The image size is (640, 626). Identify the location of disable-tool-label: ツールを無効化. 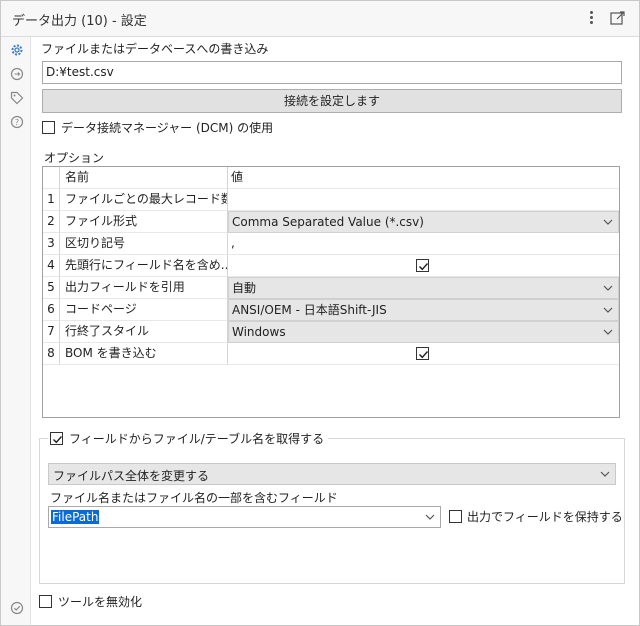
(100, 602).